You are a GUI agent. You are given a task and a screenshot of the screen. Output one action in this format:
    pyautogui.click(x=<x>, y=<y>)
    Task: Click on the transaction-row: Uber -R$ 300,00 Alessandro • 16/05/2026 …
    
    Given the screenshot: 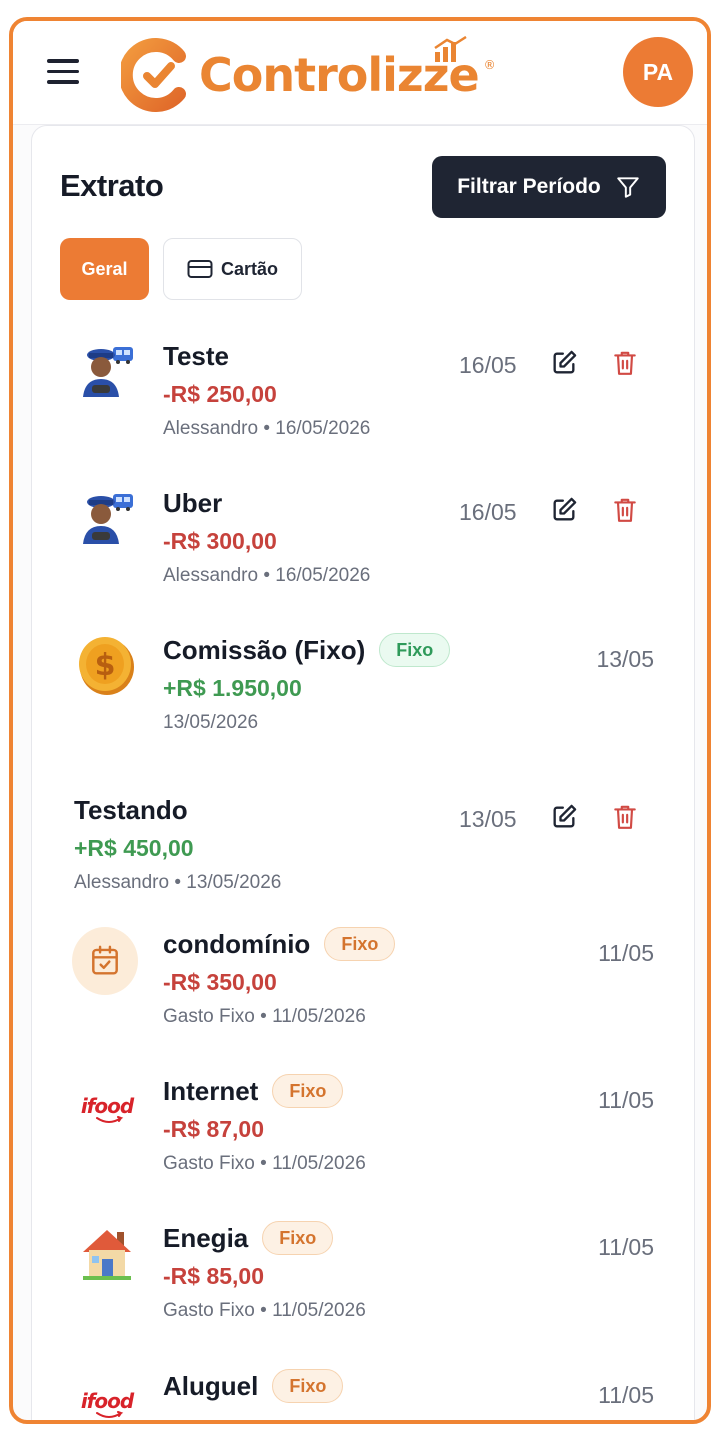 What is the action you would take?
    pyautogui.click(x=363, y=555)
    